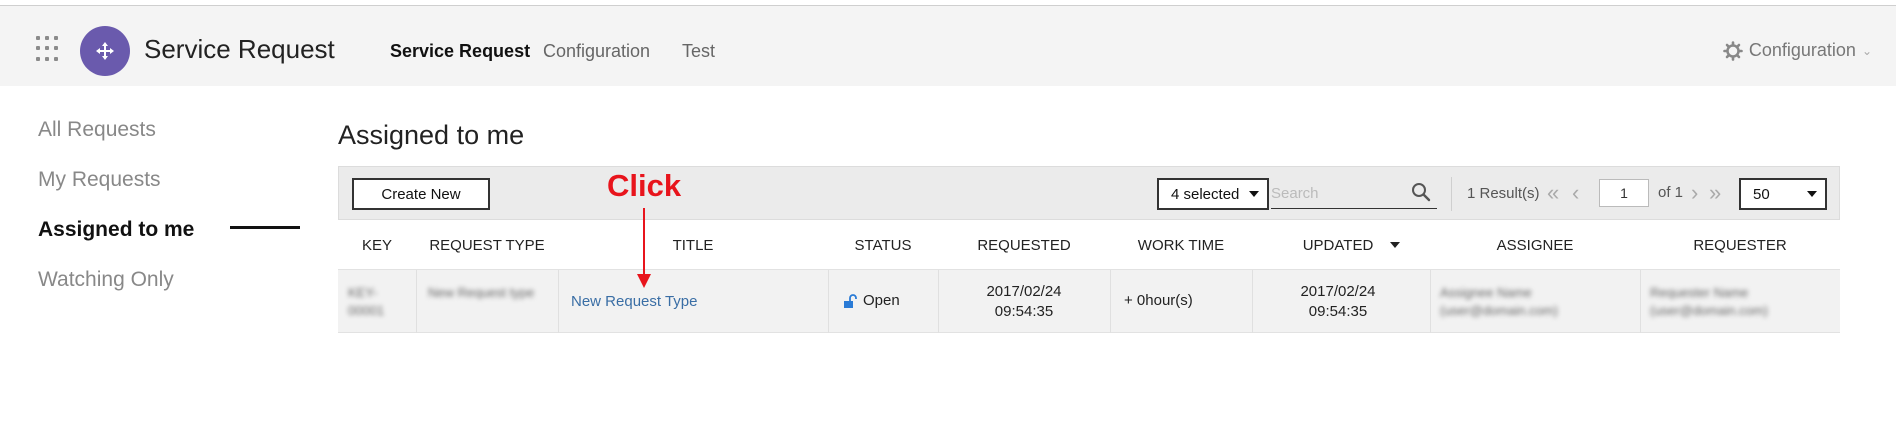 The width and height of the screenshot is (1896, 429). What do you see at coordinates (644, 185) in the screenshot?
I see `annotation-click-label: Click` at bounding box center [644, 185].